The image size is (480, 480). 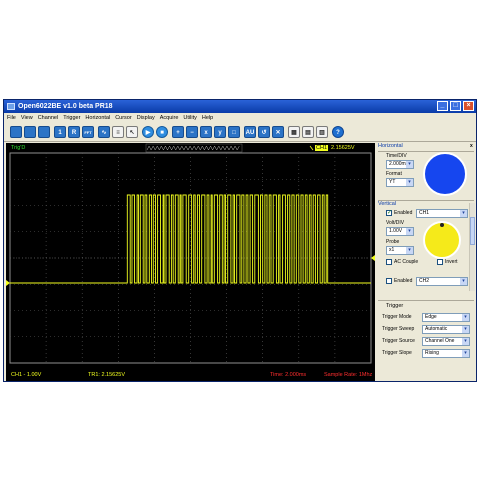 I want to click on stack-icon: ≡, so click(x=118, y=132).